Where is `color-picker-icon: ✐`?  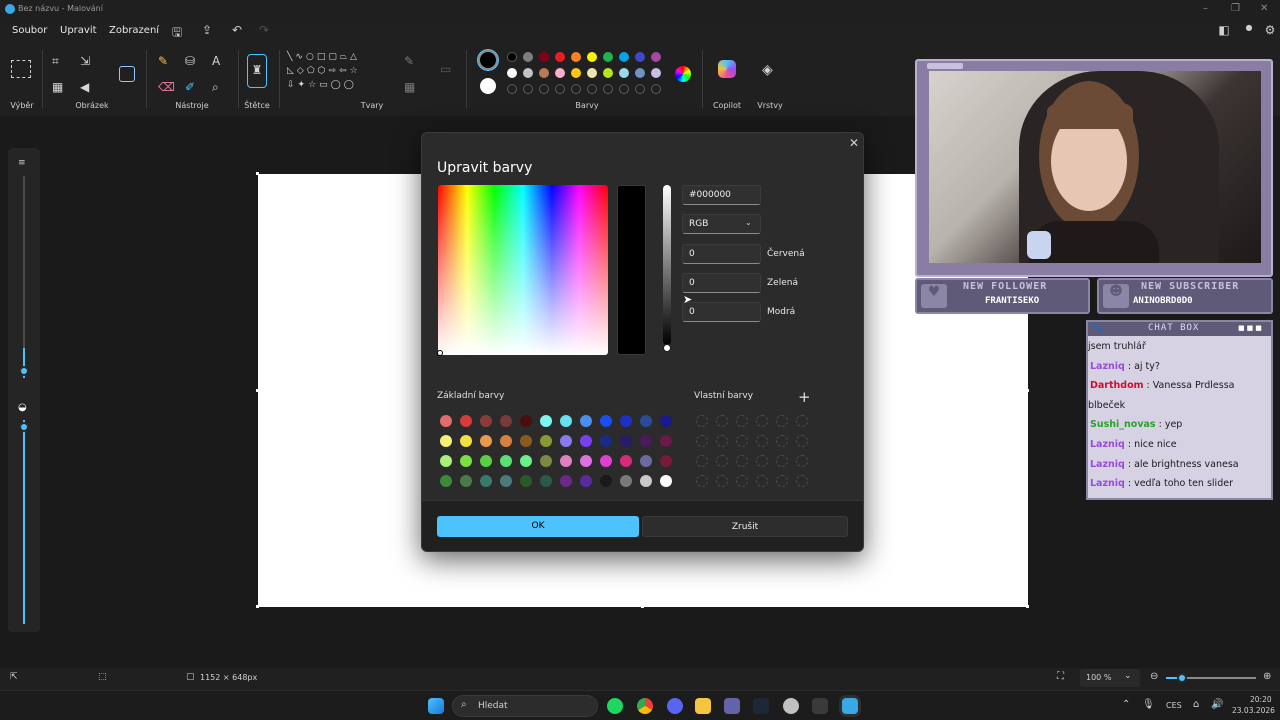 color-picker-icon: ✐ is located at coordinates (190, 87).